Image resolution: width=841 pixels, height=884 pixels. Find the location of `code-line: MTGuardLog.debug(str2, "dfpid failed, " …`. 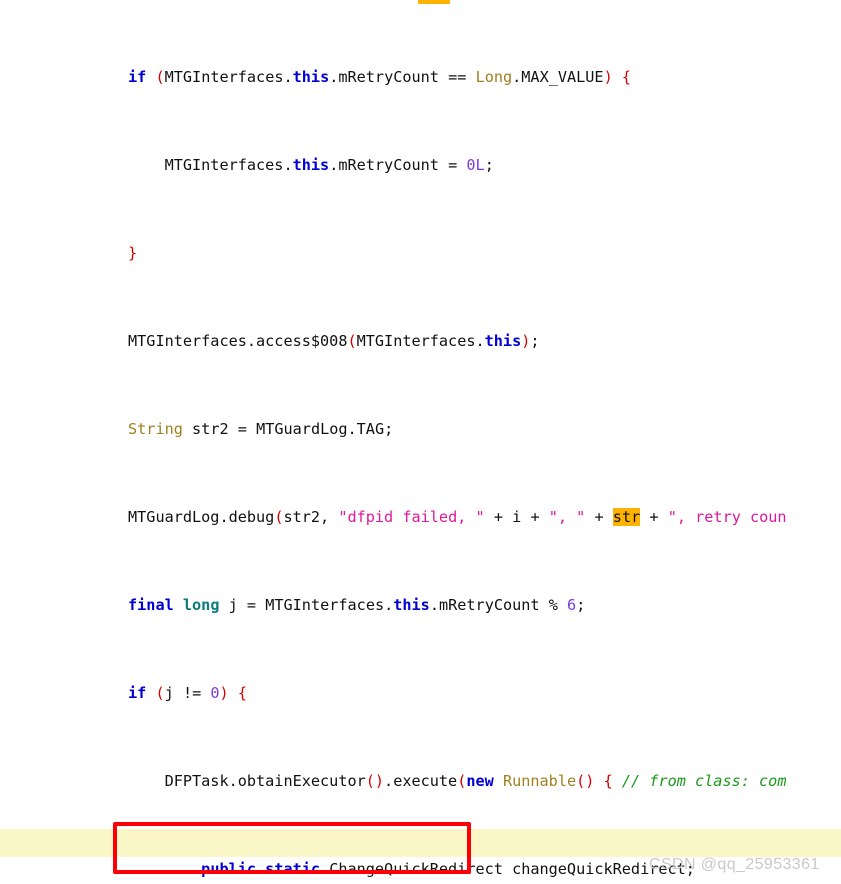

code-line: MTGuardLog.debug(str2, "dfpid failed, " … is located at coordinates (420, 517).